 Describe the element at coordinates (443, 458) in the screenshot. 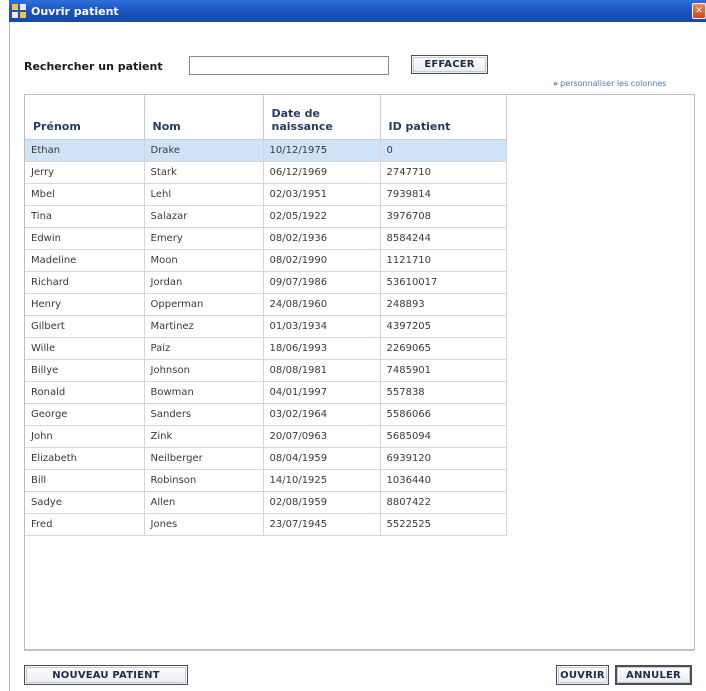

I see `cell-patient-id: 6939120` at that location.